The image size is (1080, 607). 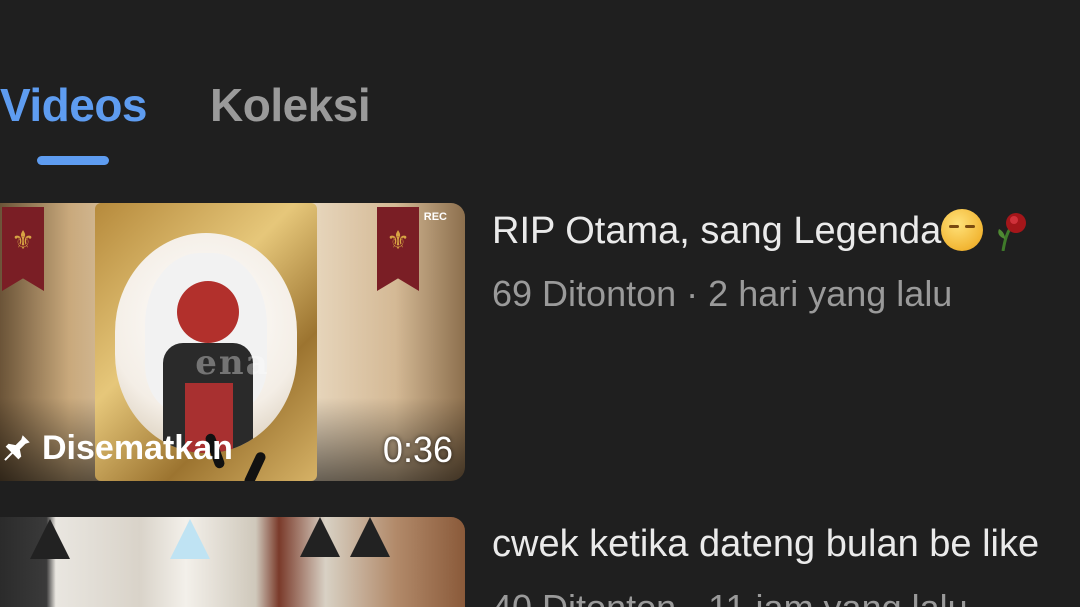 What do you see at coordinates (962, 230) in the screenshot?
I see `pensive-face-emoji` at bounding box center [962, 230].